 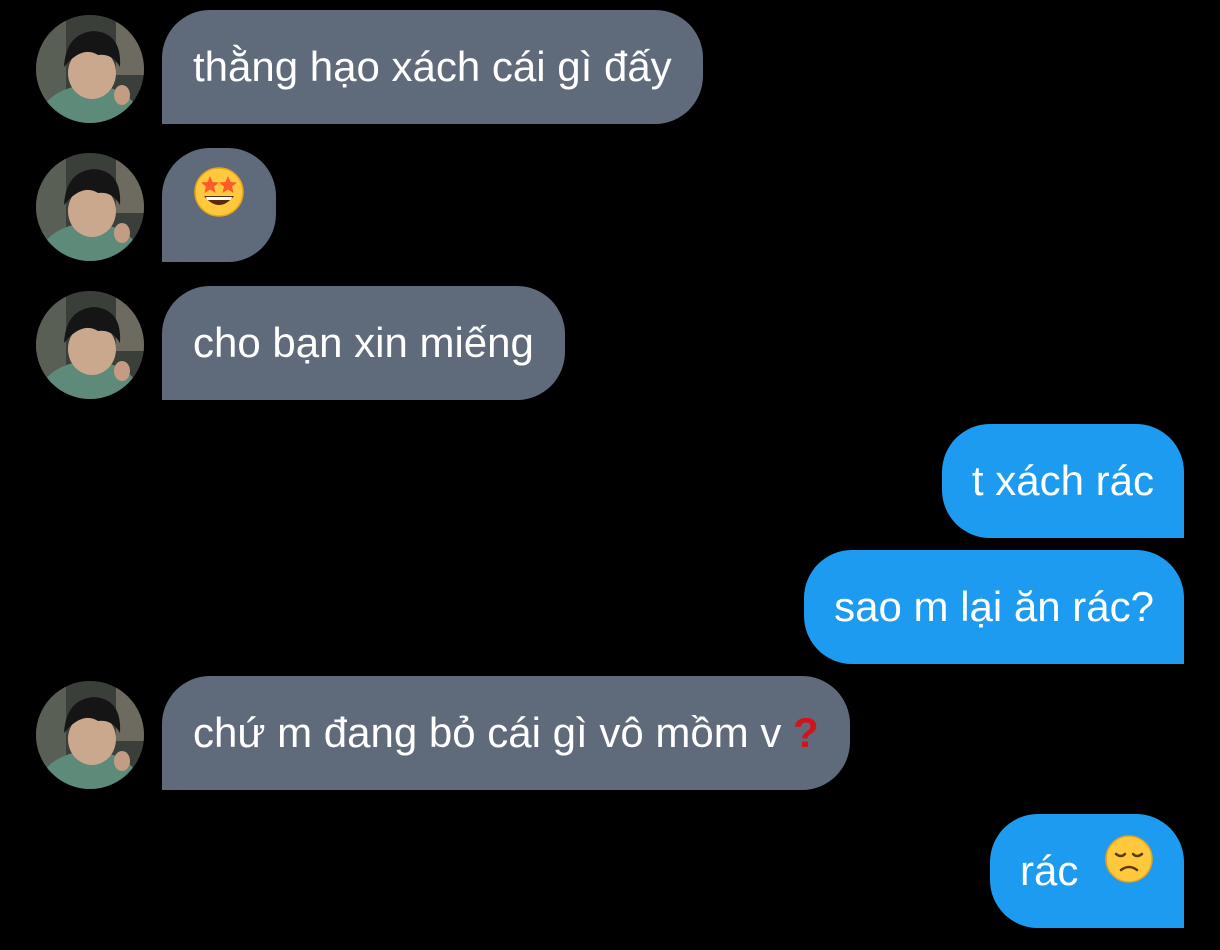 I want to click on message-bubble-incoming, so click(x=219, y=205).